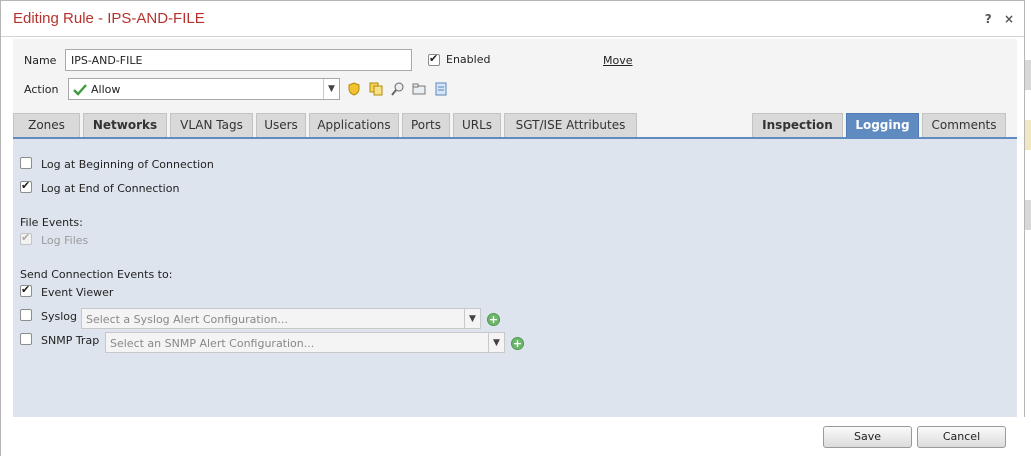 Image resolution: width=1031 pixels, height=456 pixels. Describe the element at coordinates (26, 290) in the screenshot. I see `event-viewer-checkbox` at that location.